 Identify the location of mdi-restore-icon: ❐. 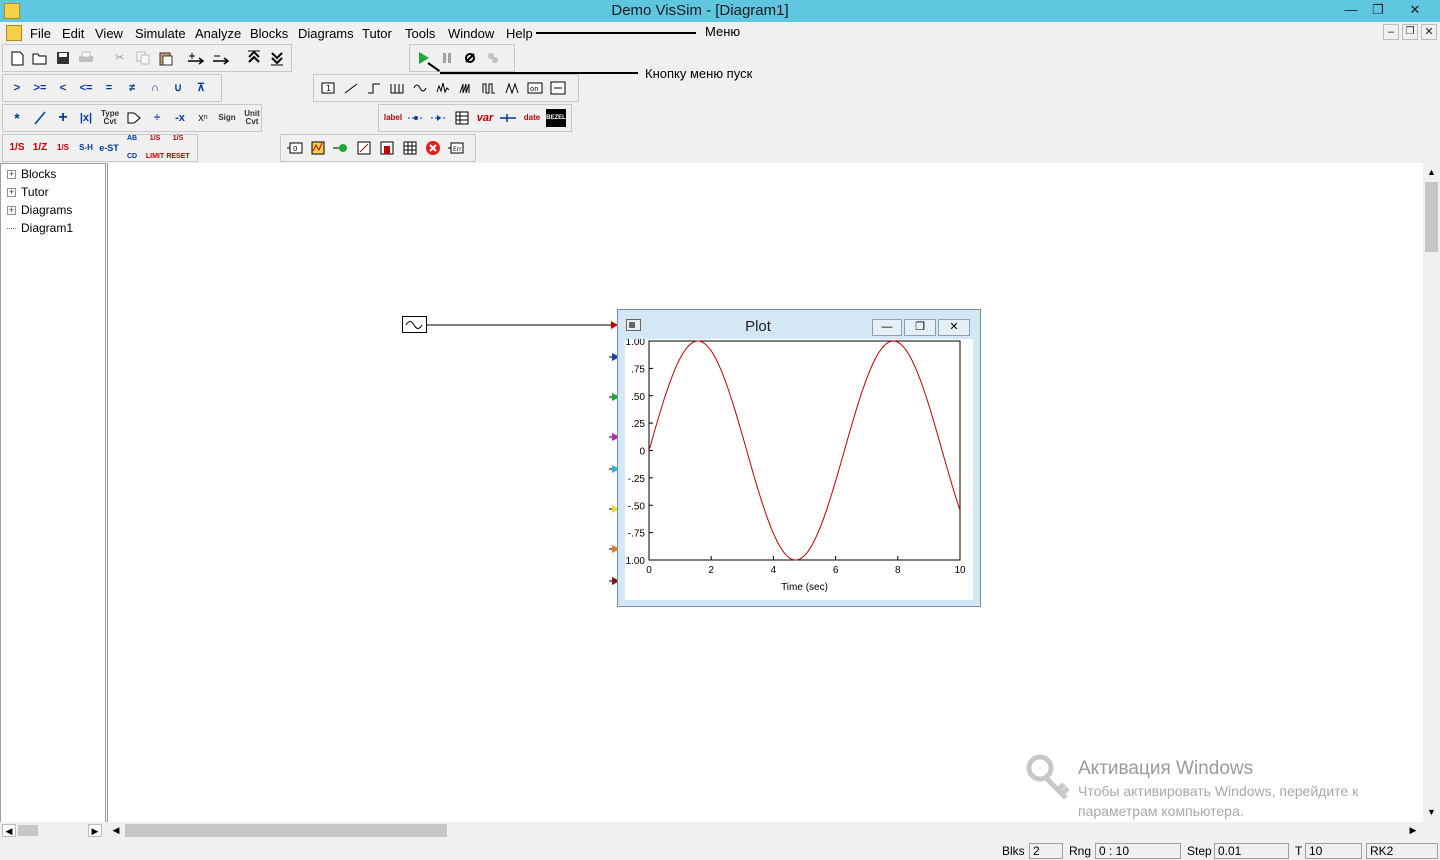
(1410, 32).